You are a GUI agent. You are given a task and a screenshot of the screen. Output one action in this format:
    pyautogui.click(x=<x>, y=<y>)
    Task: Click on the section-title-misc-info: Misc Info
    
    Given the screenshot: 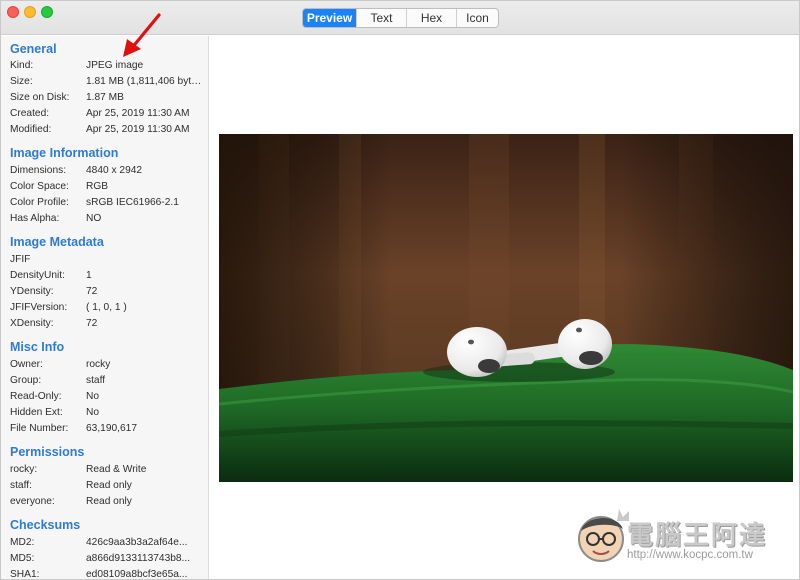 What is the action you would take?
    pyautogui.click(x=37, y=347)
    